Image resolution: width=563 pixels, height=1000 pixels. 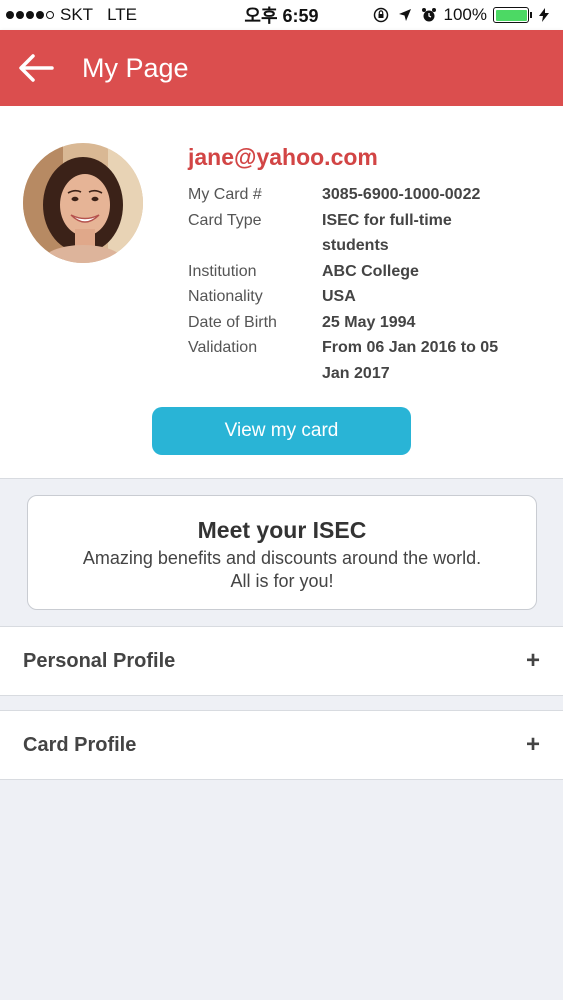 I want to click on section-label: Personal Profile, so click(x=99, y=660).